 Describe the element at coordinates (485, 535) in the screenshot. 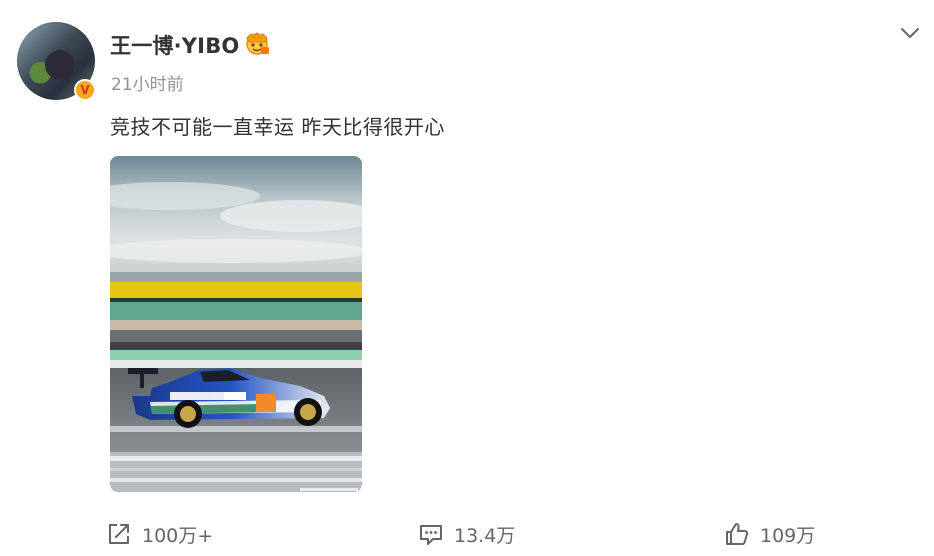

I see `comment-count: 13.4万` at that location.